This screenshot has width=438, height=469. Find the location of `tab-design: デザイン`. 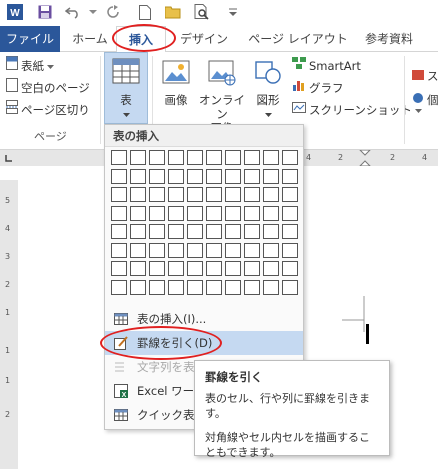

tab-design: デザイン is located at coordinates (204, 39).